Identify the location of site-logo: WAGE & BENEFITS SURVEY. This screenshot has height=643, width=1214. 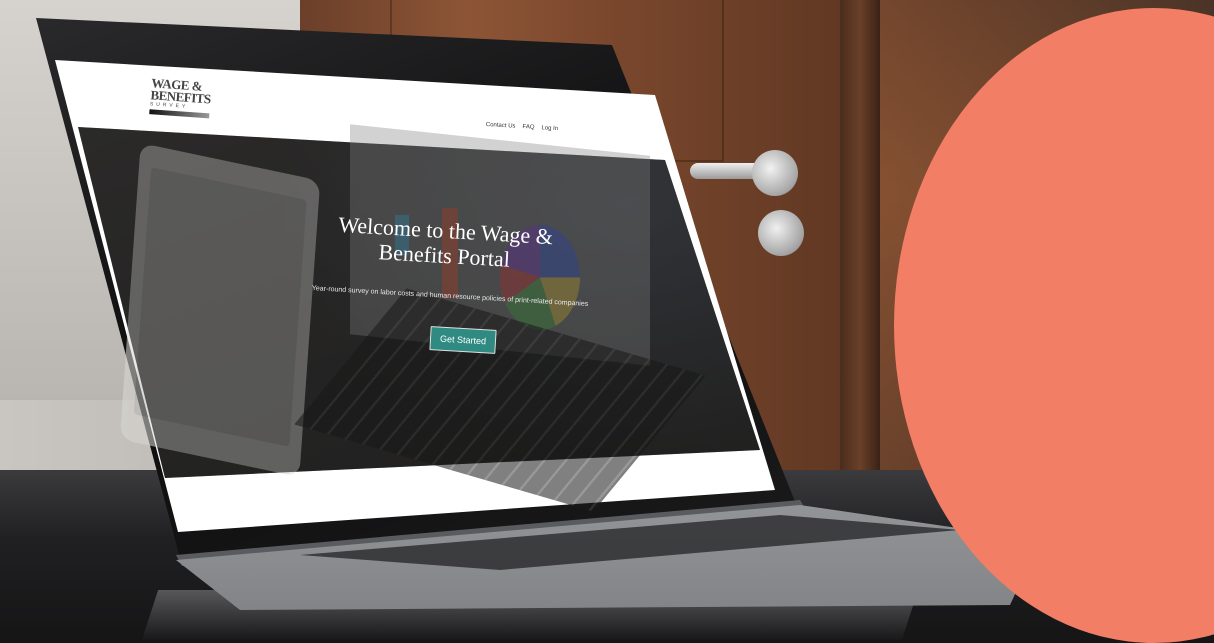
(189, 102).